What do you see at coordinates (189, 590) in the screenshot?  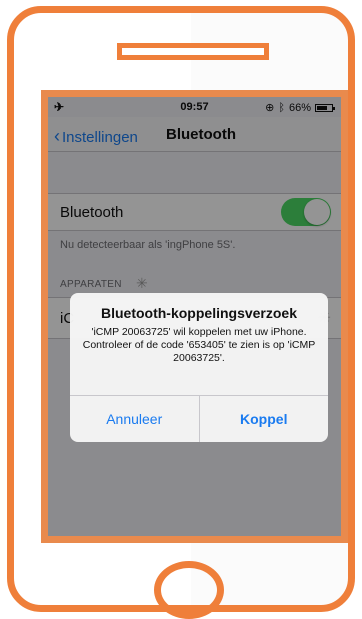 I see `home-button` at bounding box center [189, 590].